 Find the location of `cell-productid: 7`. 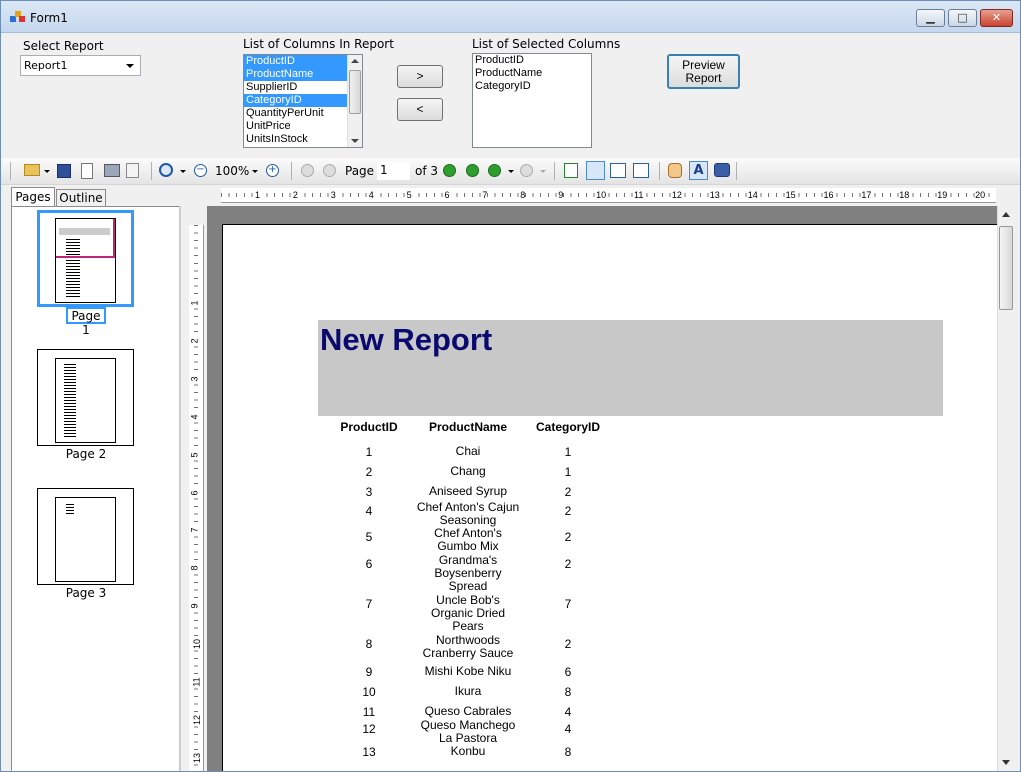

cell-productid: 7 is located at coordinates (369, 604).